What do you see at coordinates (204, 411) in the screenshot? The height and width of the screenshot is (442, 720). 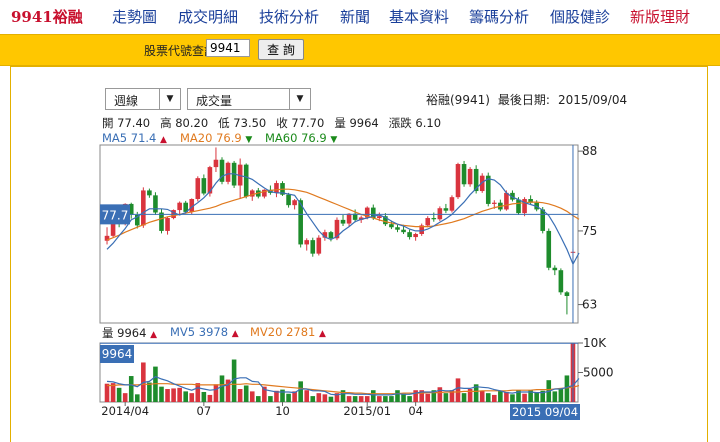 I see `x-tick-label: 07` at bounding box center [204, 411].